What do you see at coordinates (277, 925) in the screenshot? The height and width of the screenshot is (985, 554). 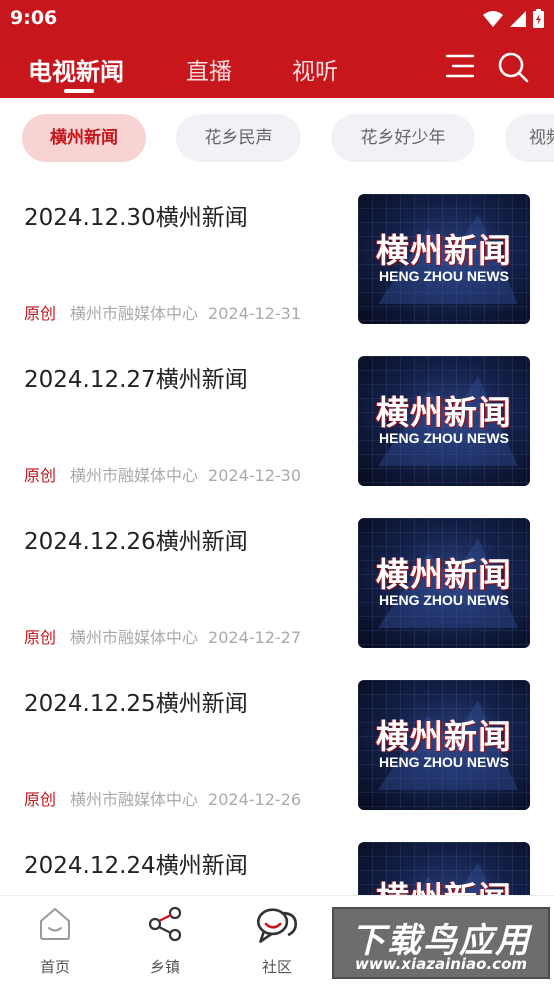 I see `chat-icon` at bounding box center [277, 925].